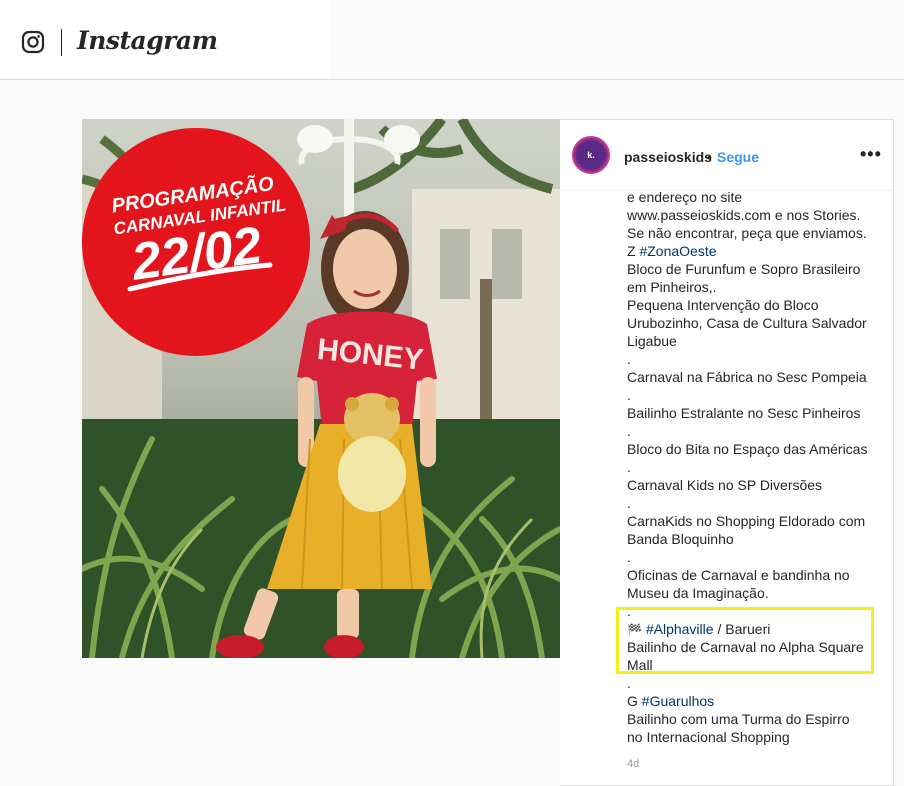 This screenshot has height=786, width=904. What do you see at coordinates (747, 449) in the screenshot?
I see `caption-line: Bloco do Bita no Espaço das Américas` at bounding box center [747, 449].